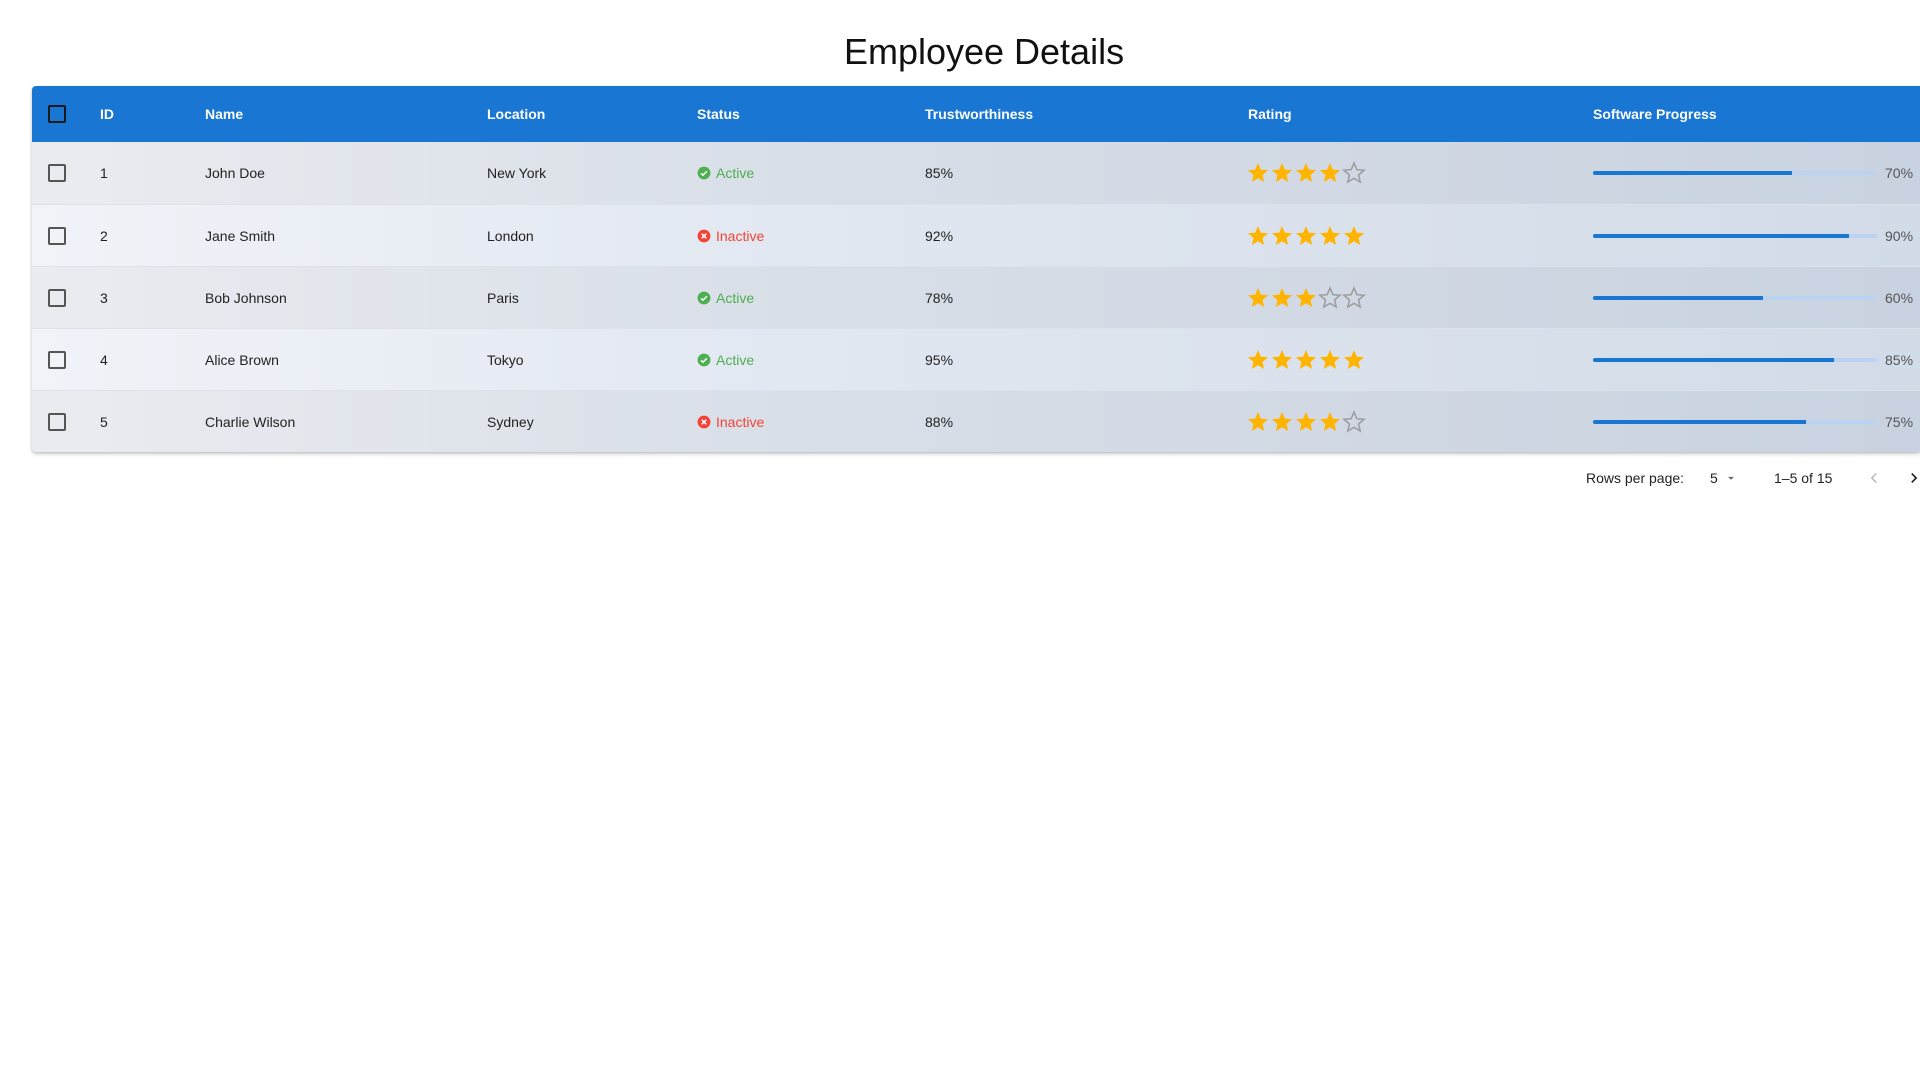  I want to click on progress-percent: 75%, so click(1899, 422).